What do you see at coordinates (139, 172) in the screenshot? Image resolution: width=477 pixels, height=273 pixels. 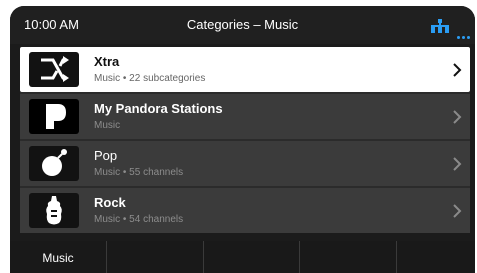 I see `list-item-subtitle: Music • 55 channels` at bounding box center [139, 172].